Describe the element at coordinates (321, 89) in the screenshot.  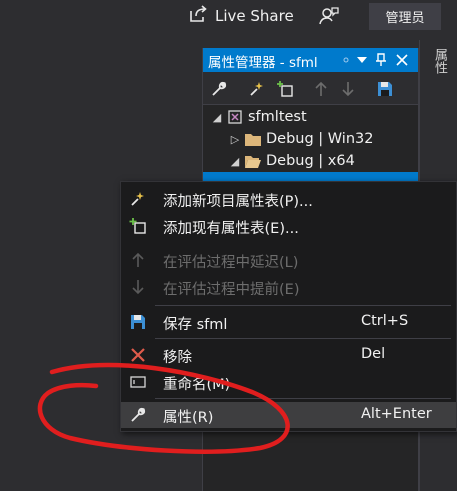
I see `move-up-icon` at that location.